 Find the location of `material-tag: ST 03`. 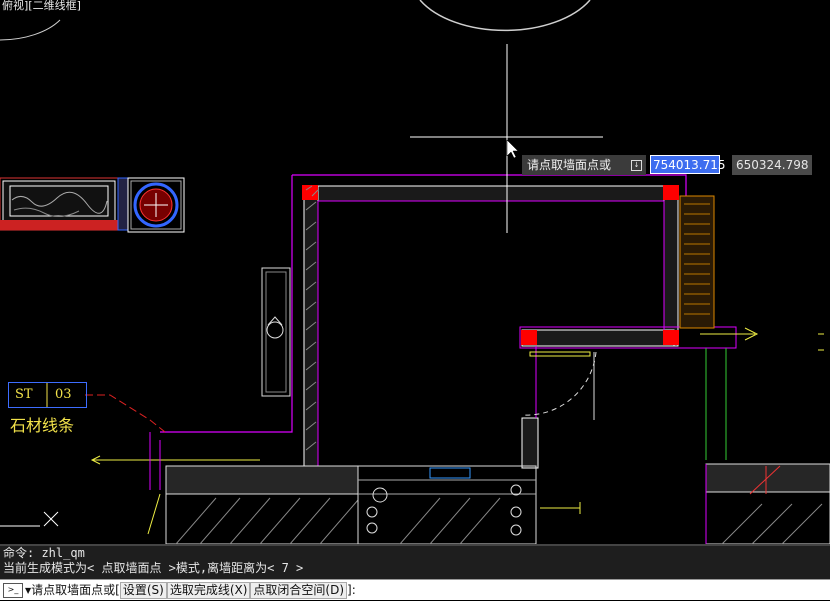

material-tag: ST 03 is located at coordinates (47, 395).